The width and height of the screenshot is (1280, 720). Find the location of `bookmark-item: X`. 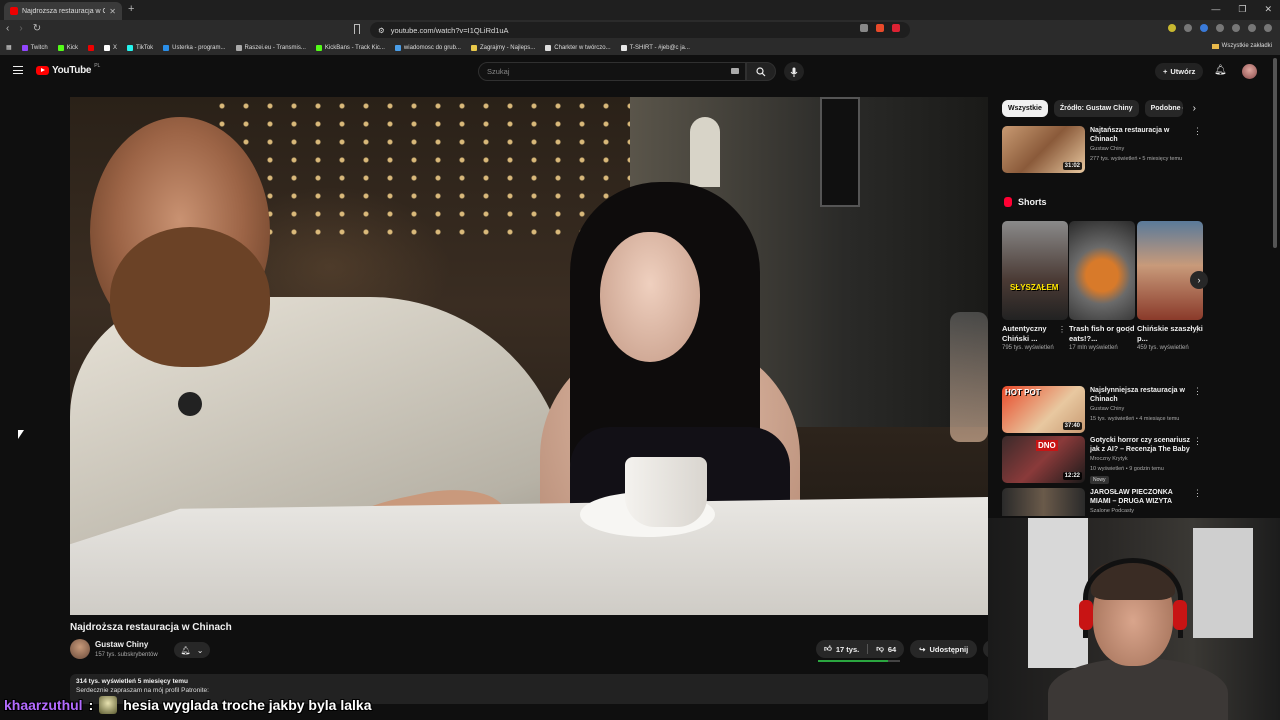

bookmark-item: X is located at coordinates (110, 47).